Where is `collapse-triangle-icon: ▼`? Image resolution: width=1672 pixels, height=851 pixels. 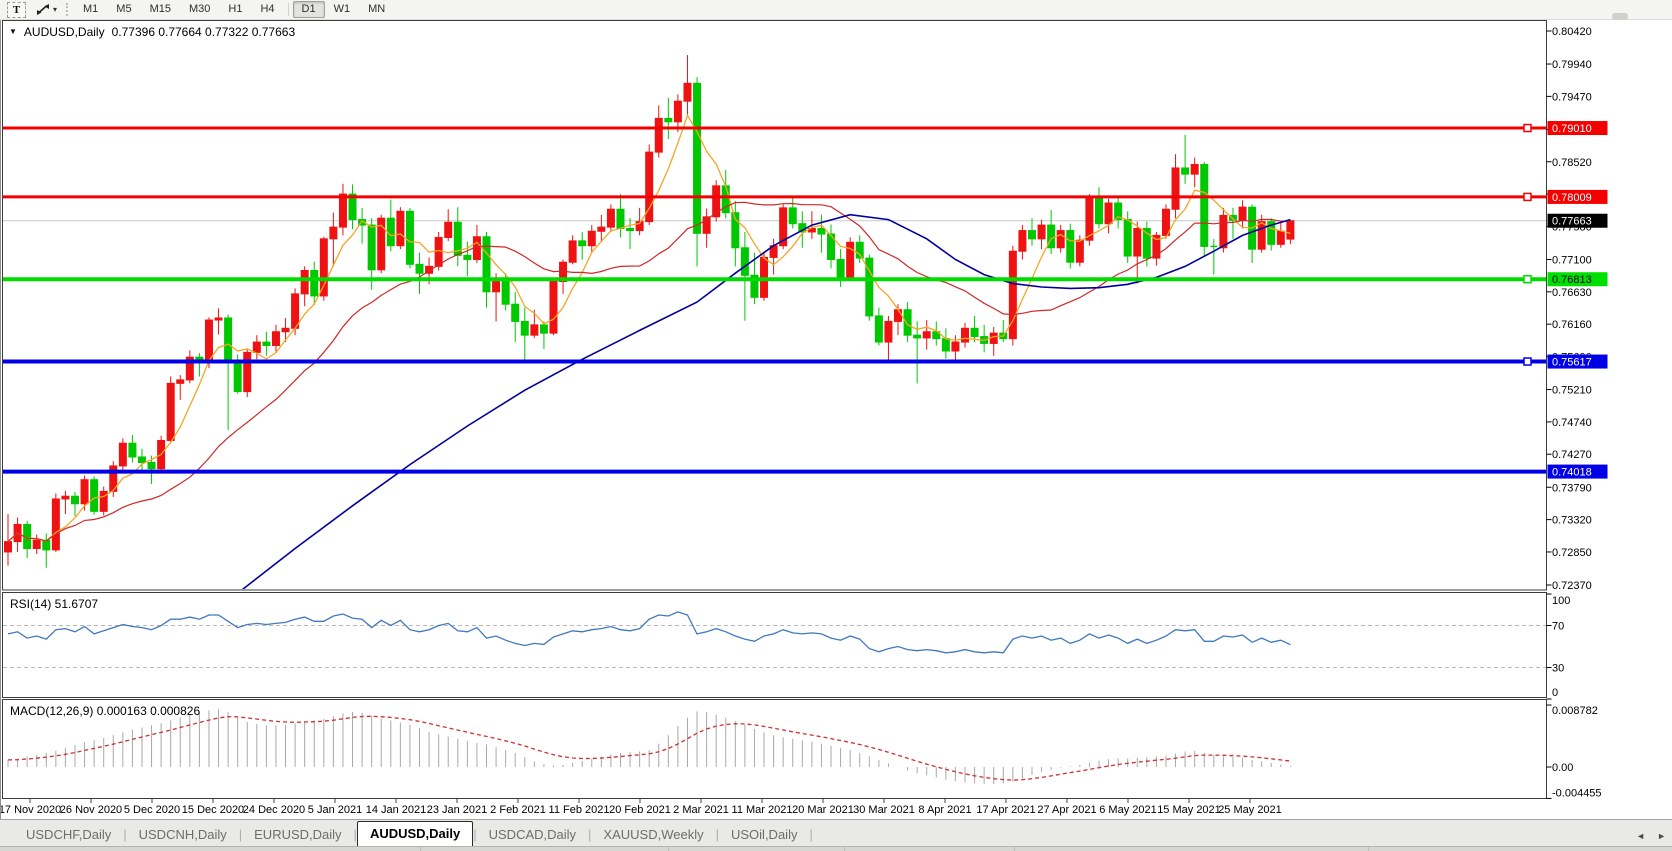
collapse-triangle-icon: ▼ is located at coordinates (13, 31).